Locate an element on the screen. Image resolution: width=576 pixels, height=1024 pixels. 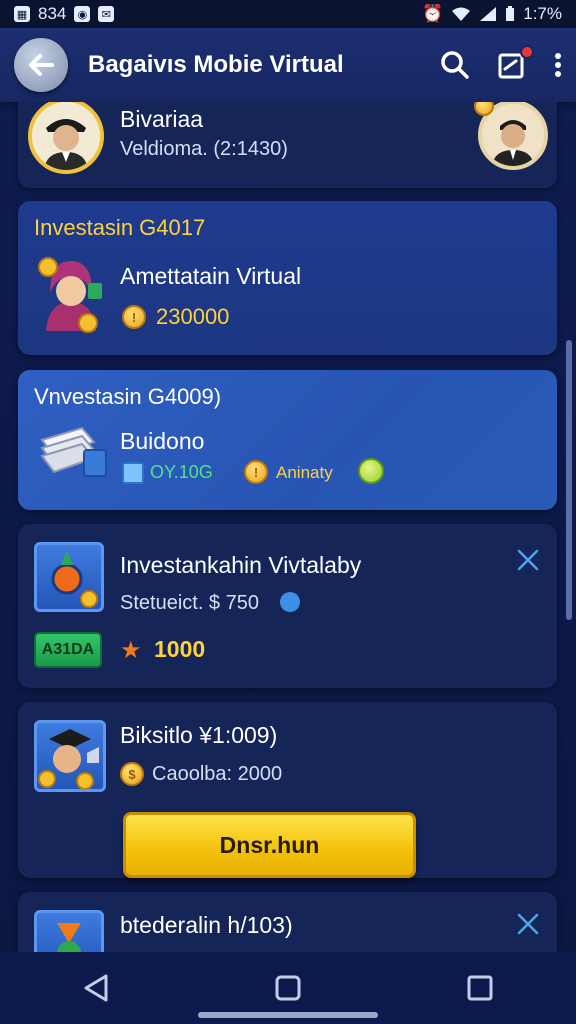
investor-icon is located at coordinates (71, 293).